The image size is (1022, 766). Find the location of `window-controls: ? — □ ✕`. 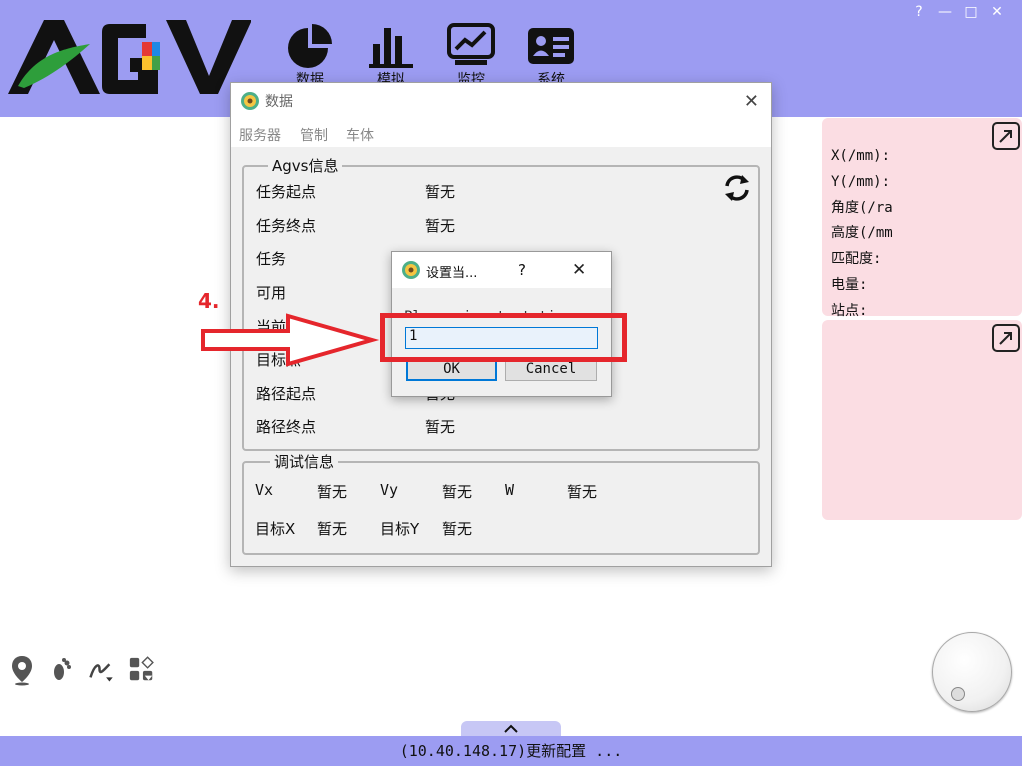

window-controls: ? — □ ✕ is located at coordinates (958, 12).